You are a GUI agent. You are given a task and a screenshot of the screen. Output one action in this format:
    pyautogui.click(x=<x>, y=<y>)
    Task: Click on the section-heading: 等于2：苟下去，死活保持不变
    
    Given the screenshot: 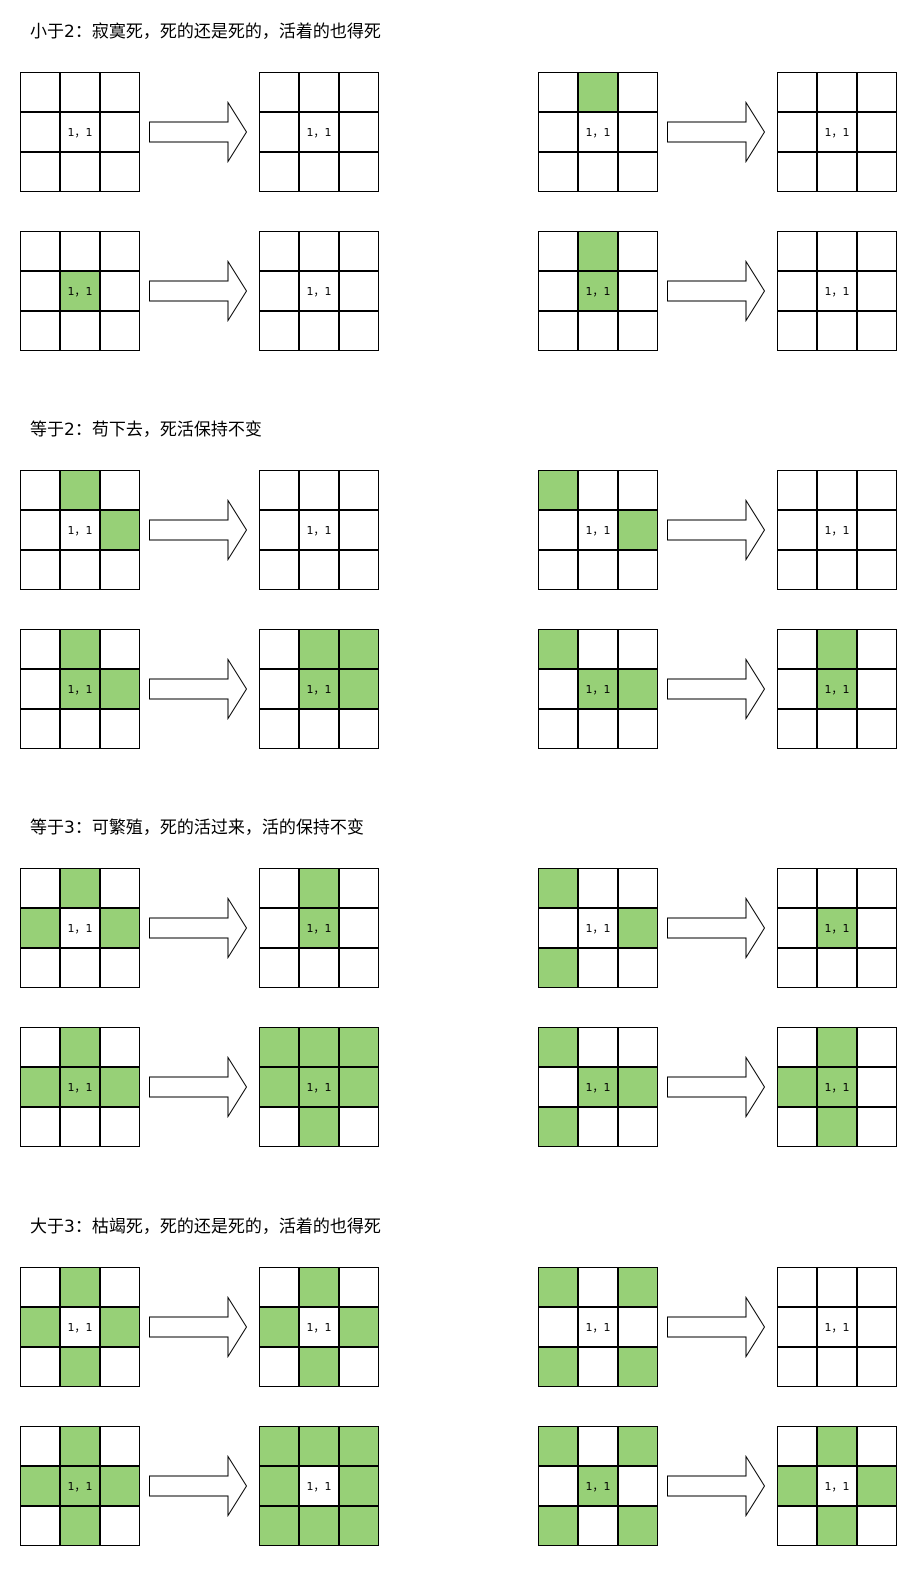 What is the action you would take?
    pyautogui.click(x=146, y=430)
    